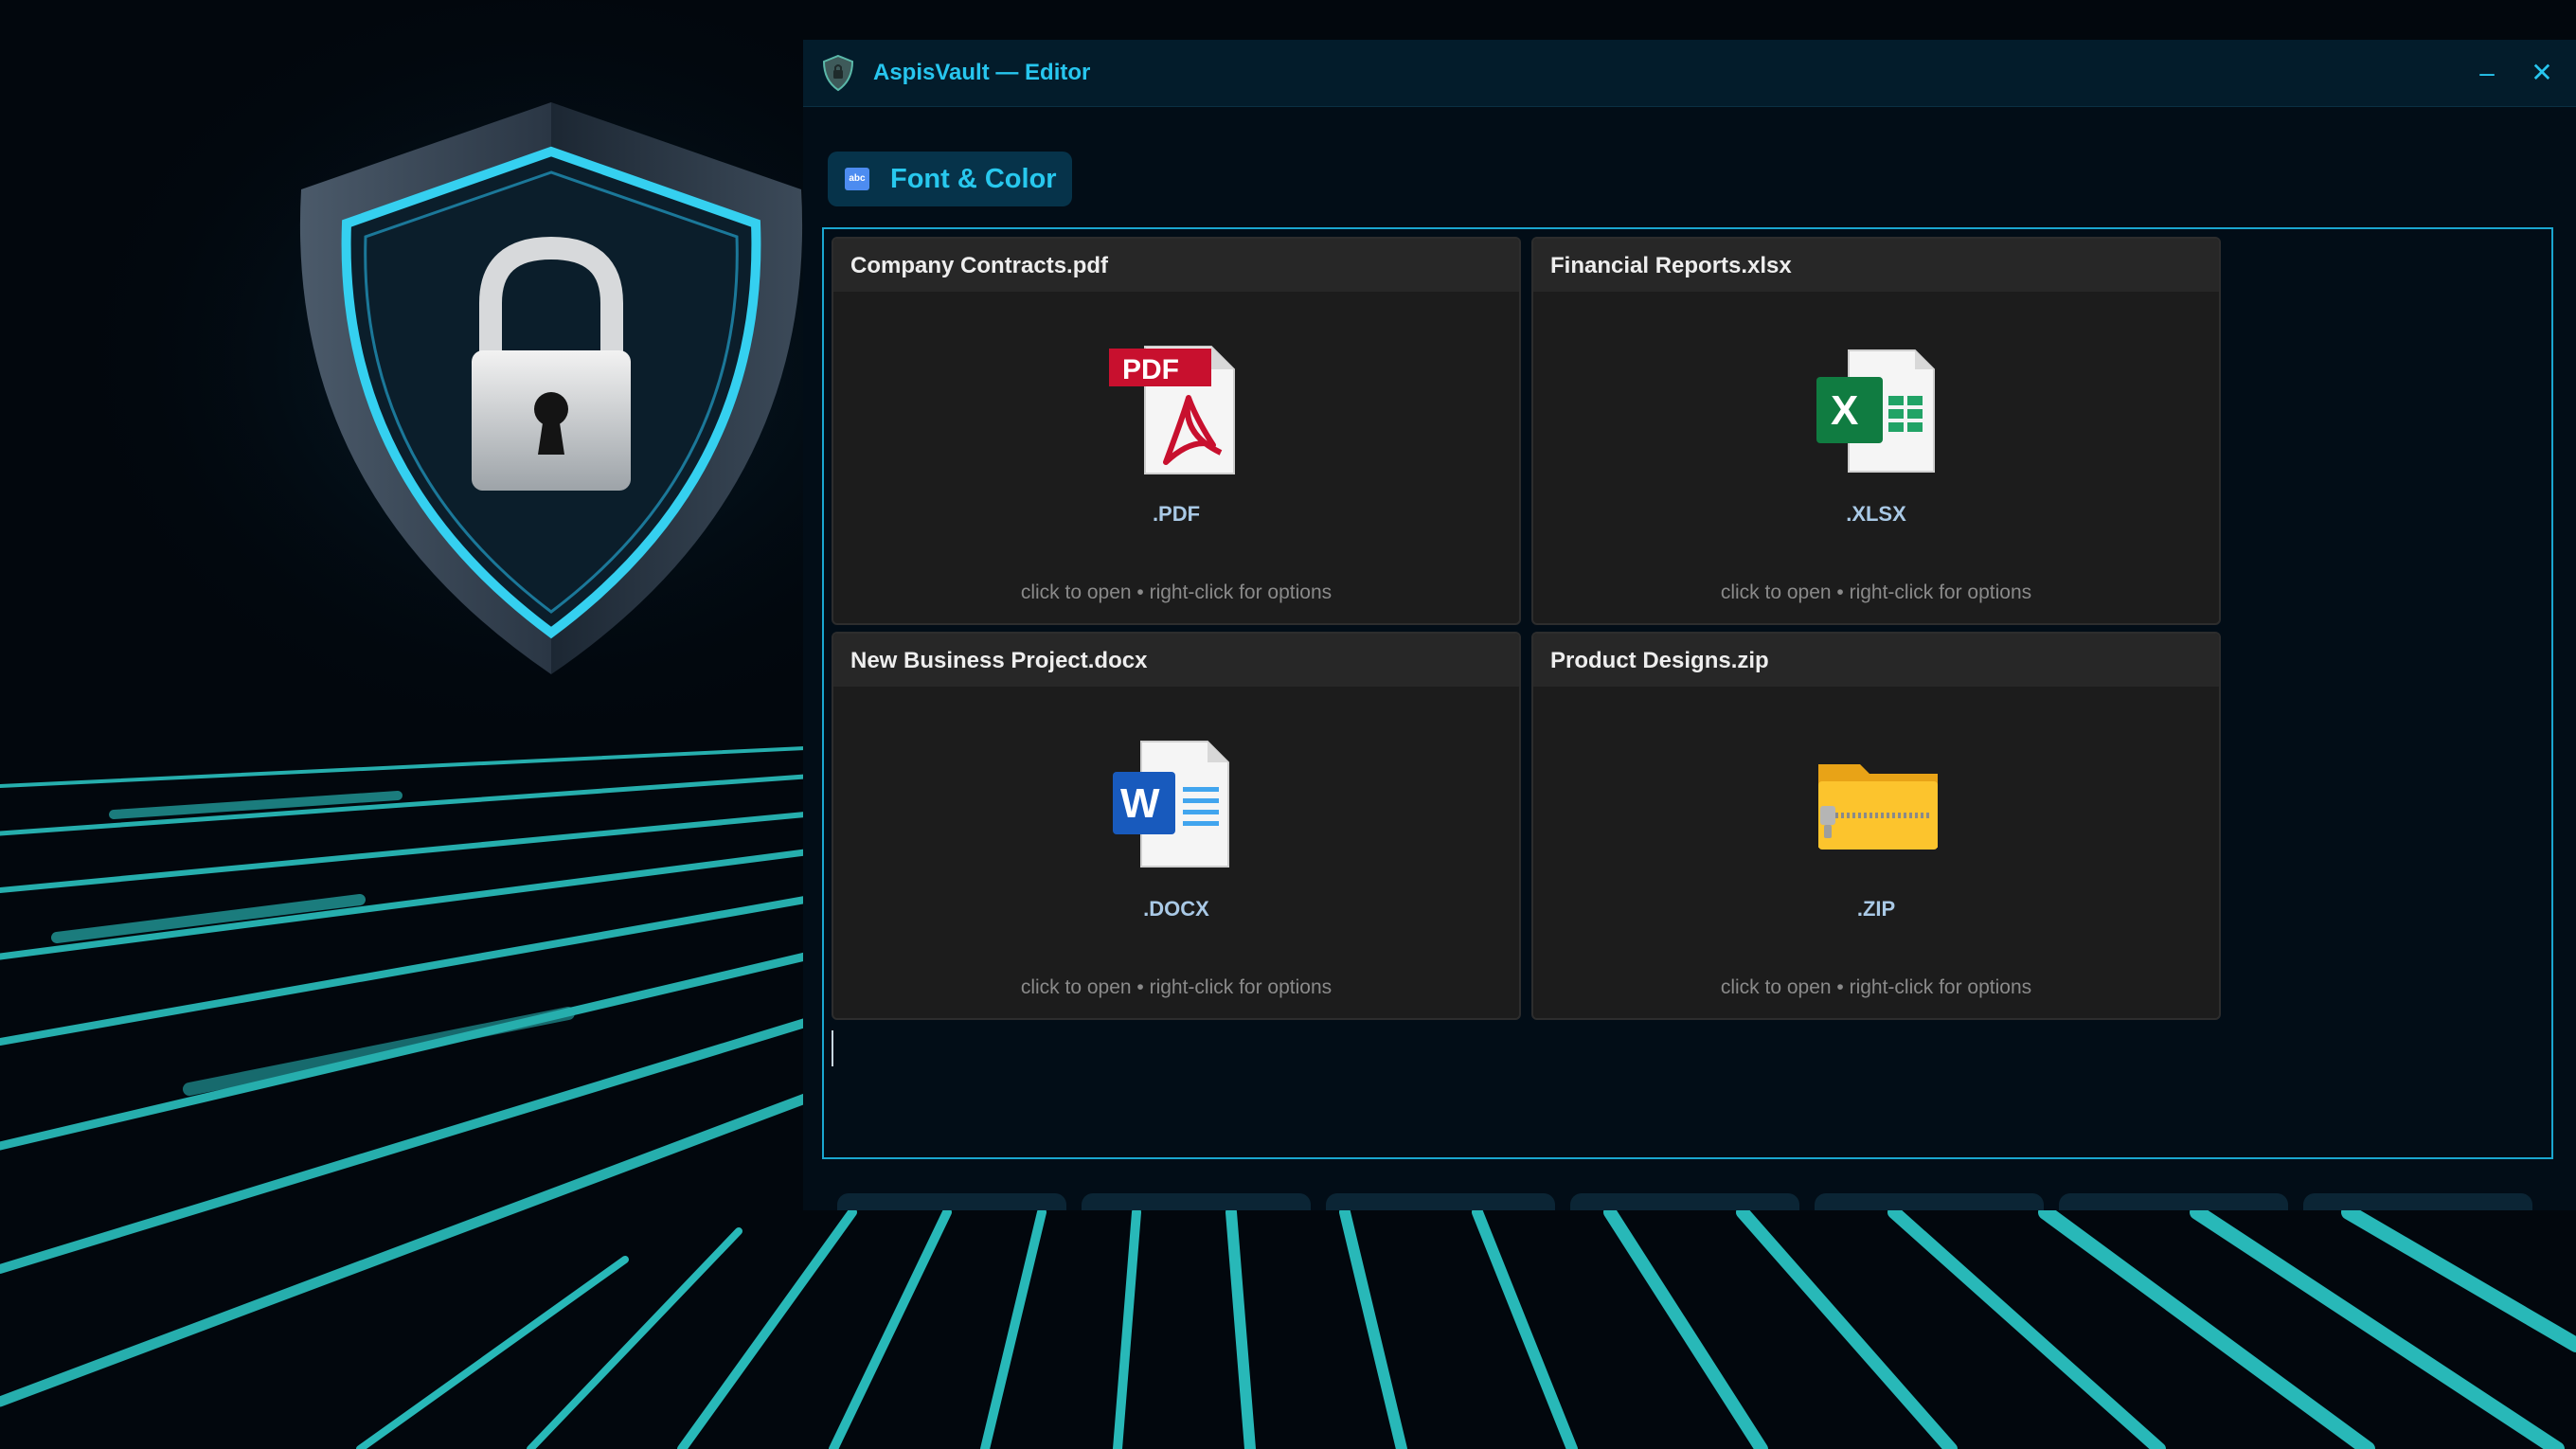 Image resolution: width=2576 pixels, height=1449 pixels. Describe the element at coordinates (1844, 410) in the screenshot. I see `excel-icon-letter: X` at that location.